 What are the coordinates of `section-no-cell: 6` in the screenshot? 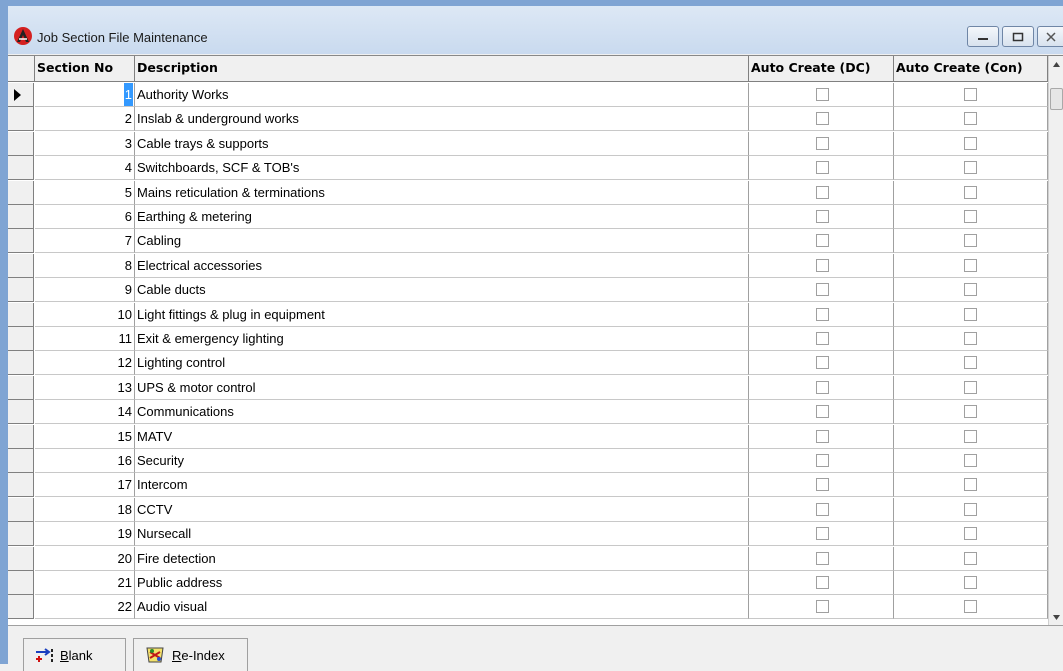 It's located at (85, 217).